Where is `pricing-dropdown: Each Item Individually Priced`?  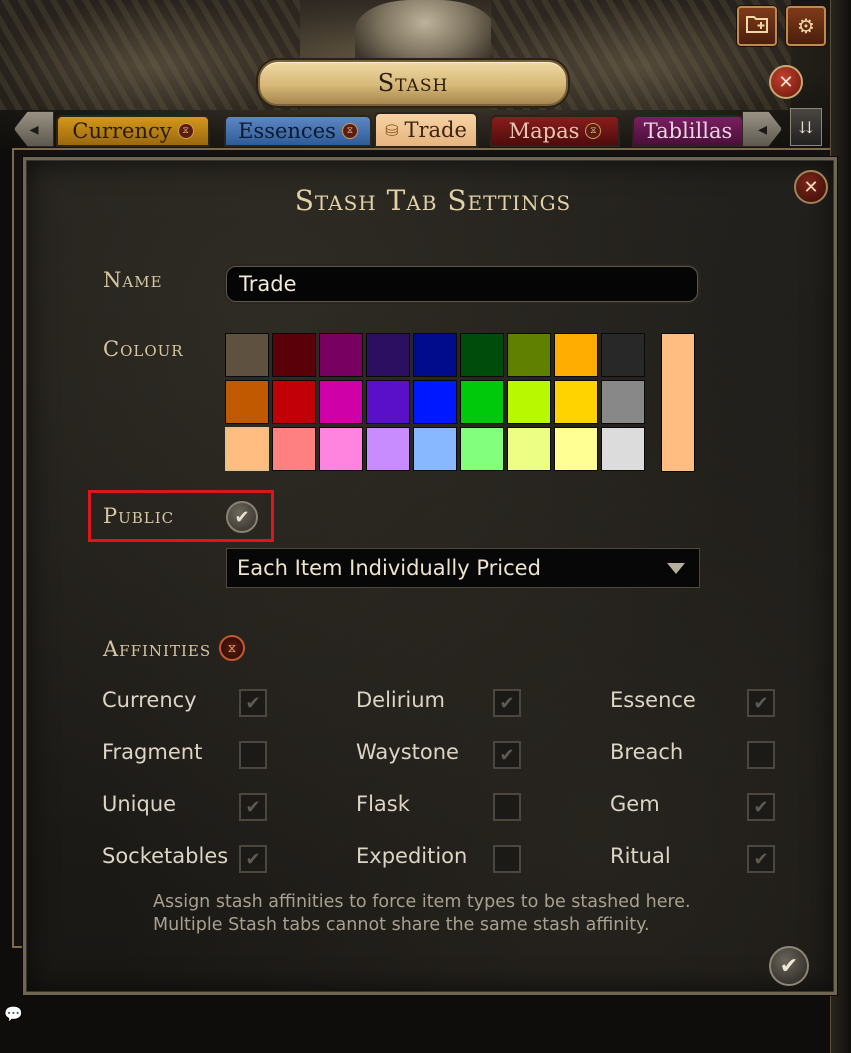 pricing-dropdown: Each Item Individually Priced is located at coordinates (463, 568).